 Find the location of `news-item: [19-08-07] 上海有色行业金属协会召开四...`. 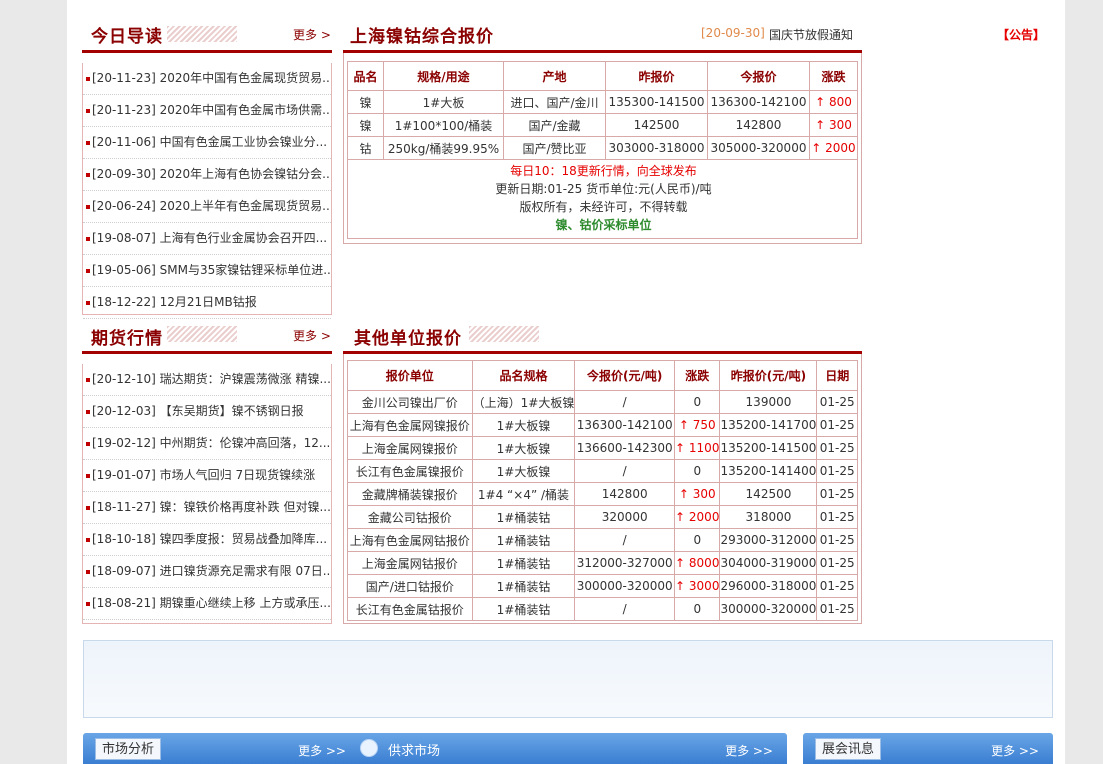

news-item: [19-08-07] 上海有色行业金属协会召开四... is located at coordinates (207, 239).